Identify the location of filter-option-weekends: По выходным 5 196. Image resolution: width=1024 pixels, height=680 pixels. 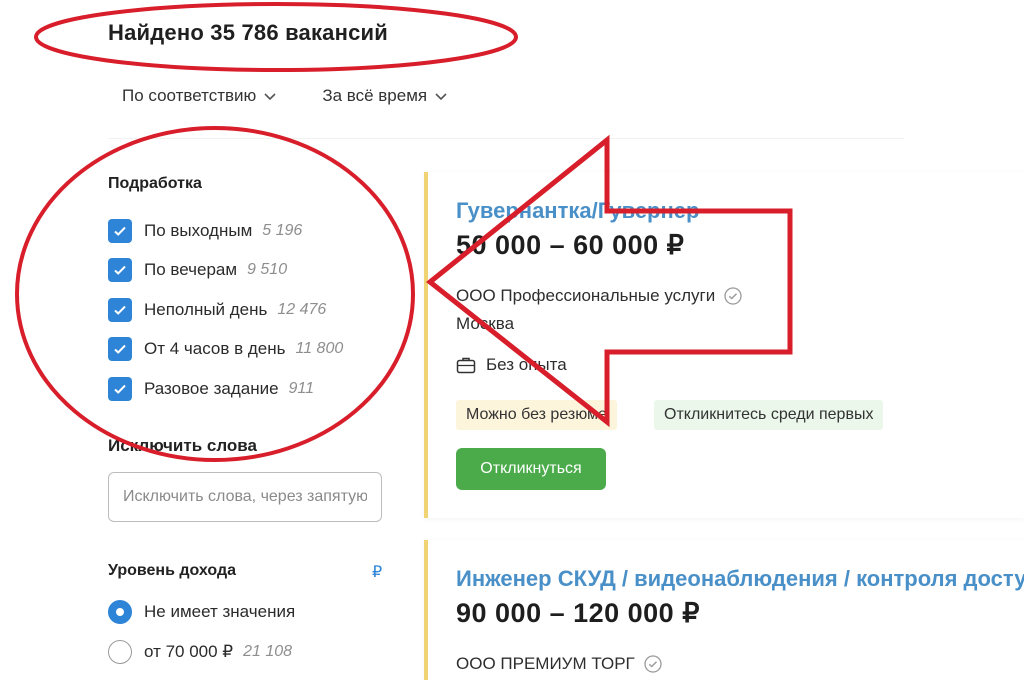
(253, 231).